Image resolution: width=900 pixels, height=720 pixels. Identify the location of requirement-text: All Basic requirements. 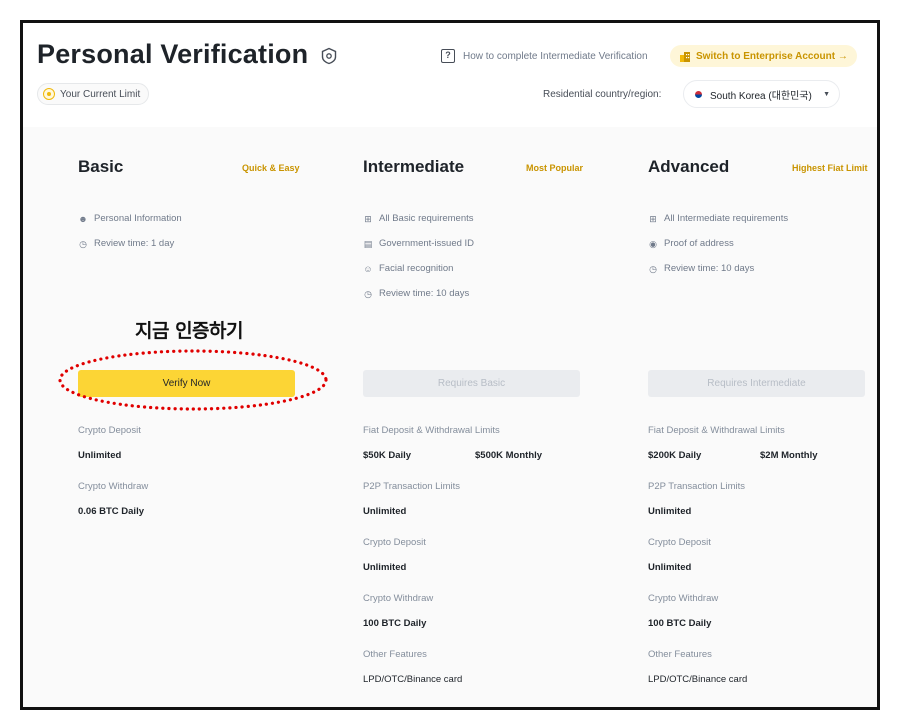
(426, 218).